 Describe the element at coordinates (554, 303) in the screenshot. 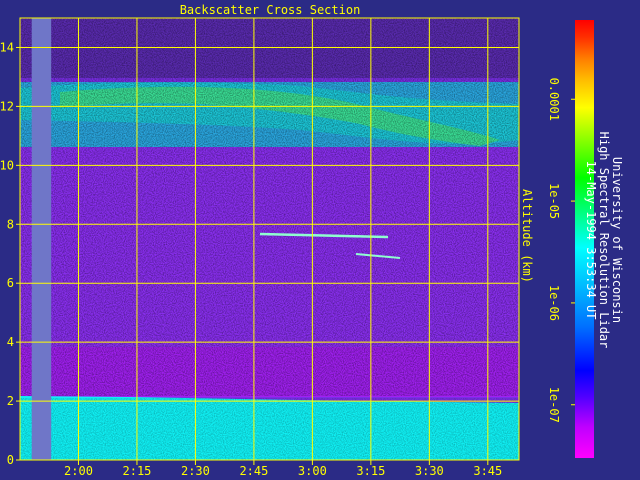

I see `colorbar-tick-label: 1e-06` at that location.